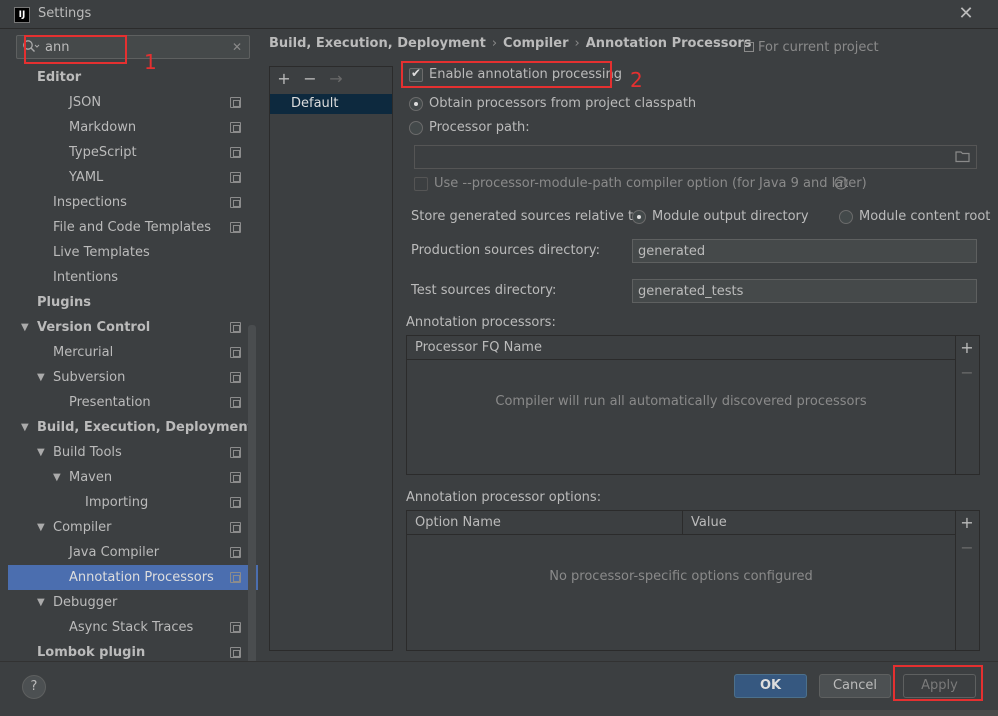 This screenshot has width=998, height=716. What do you see at coordinates (133, 477) in the screenshot?
I see `sidebar-item-maven: ▼ Maven` at bounding box center [133, 477].